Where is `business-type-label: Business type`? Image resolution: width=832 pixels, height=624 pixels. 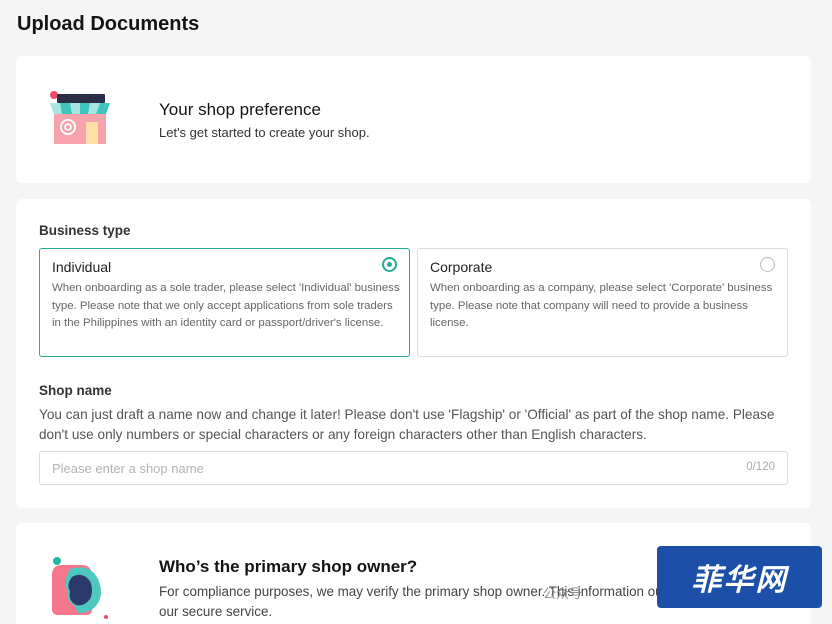
business-type-label: Business type is located at coordinates (85, 230).